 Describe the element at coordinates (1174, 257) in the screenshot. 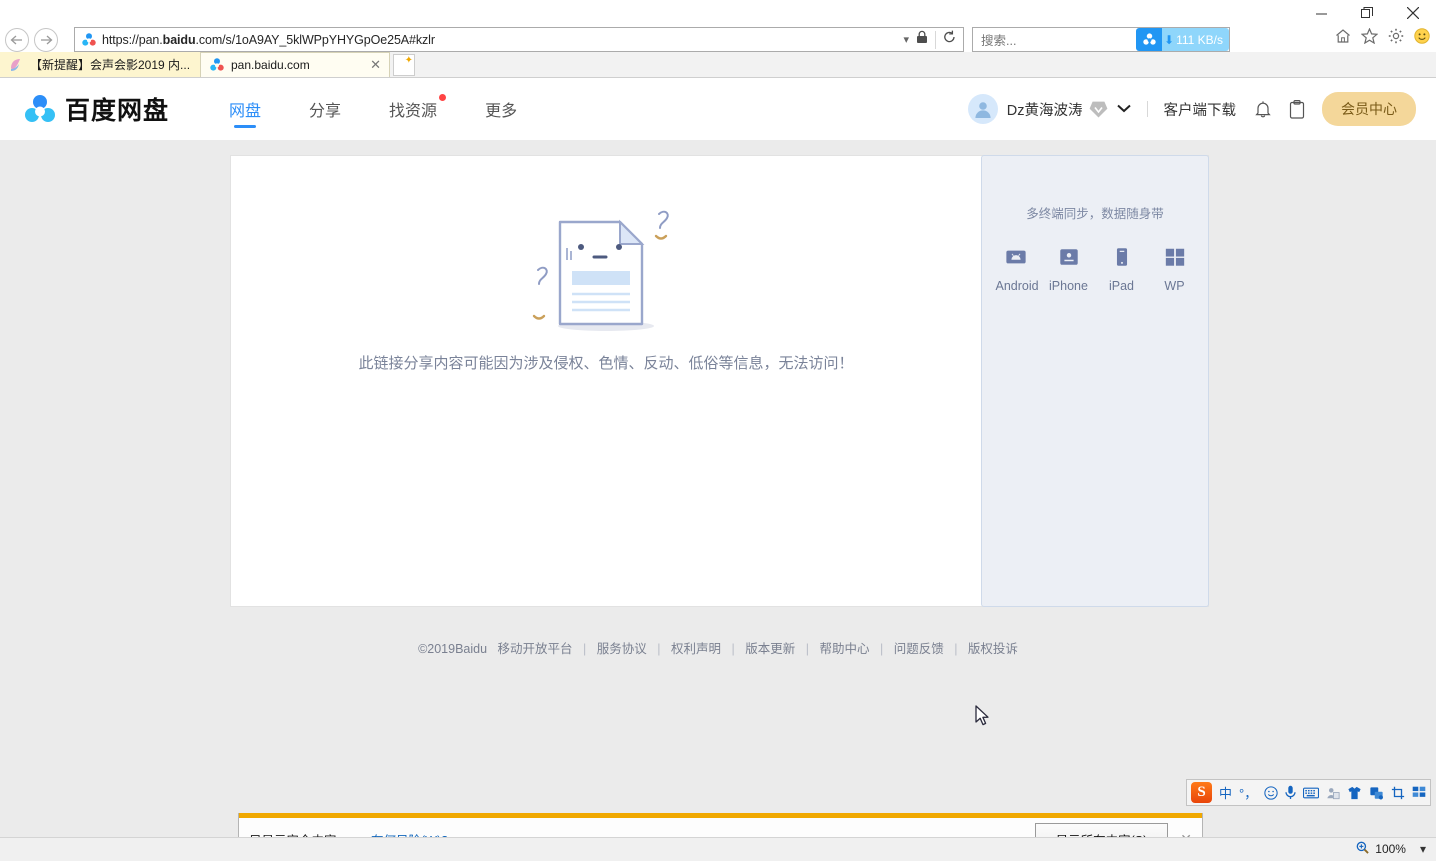

I see `windows-phone-icon` at that location.